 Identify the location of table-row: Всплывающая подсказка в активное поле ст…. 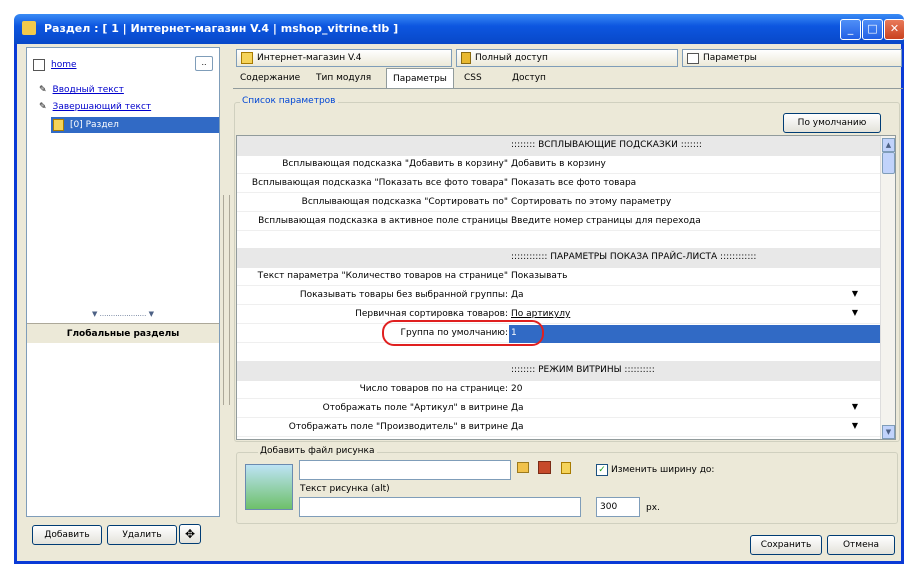
(559, 222).